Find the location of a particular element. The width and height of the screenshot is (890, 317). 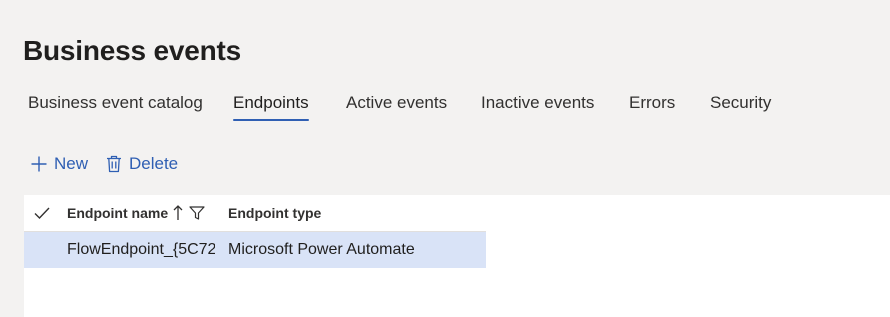

tab-active-events: Active events is located at coordinates (396, 103).